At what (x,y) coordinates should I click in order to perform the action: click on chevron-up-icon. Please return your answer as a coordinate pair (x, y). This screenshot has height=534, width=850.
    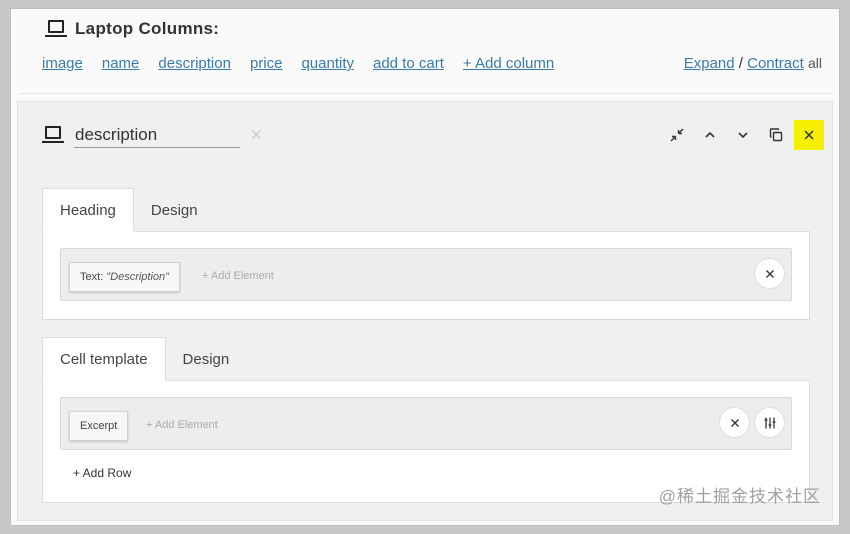
    Looking at the image, I should click on (710, 134).